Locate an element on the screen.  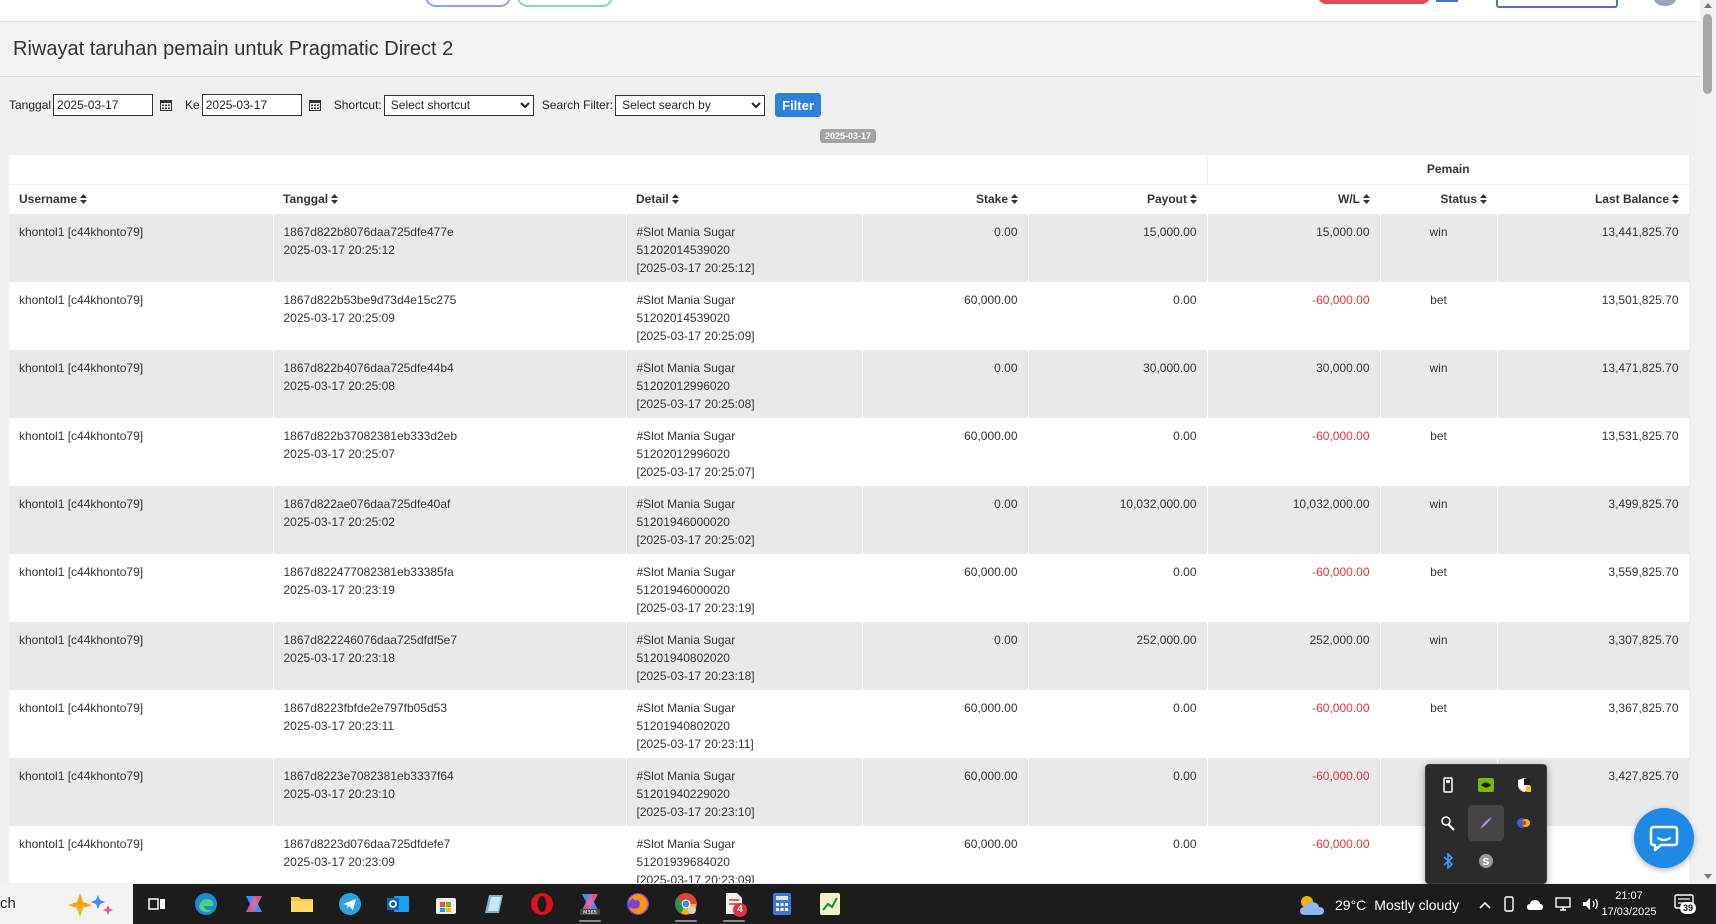
bluetooth-icon is located at coordinates (1448, 861).